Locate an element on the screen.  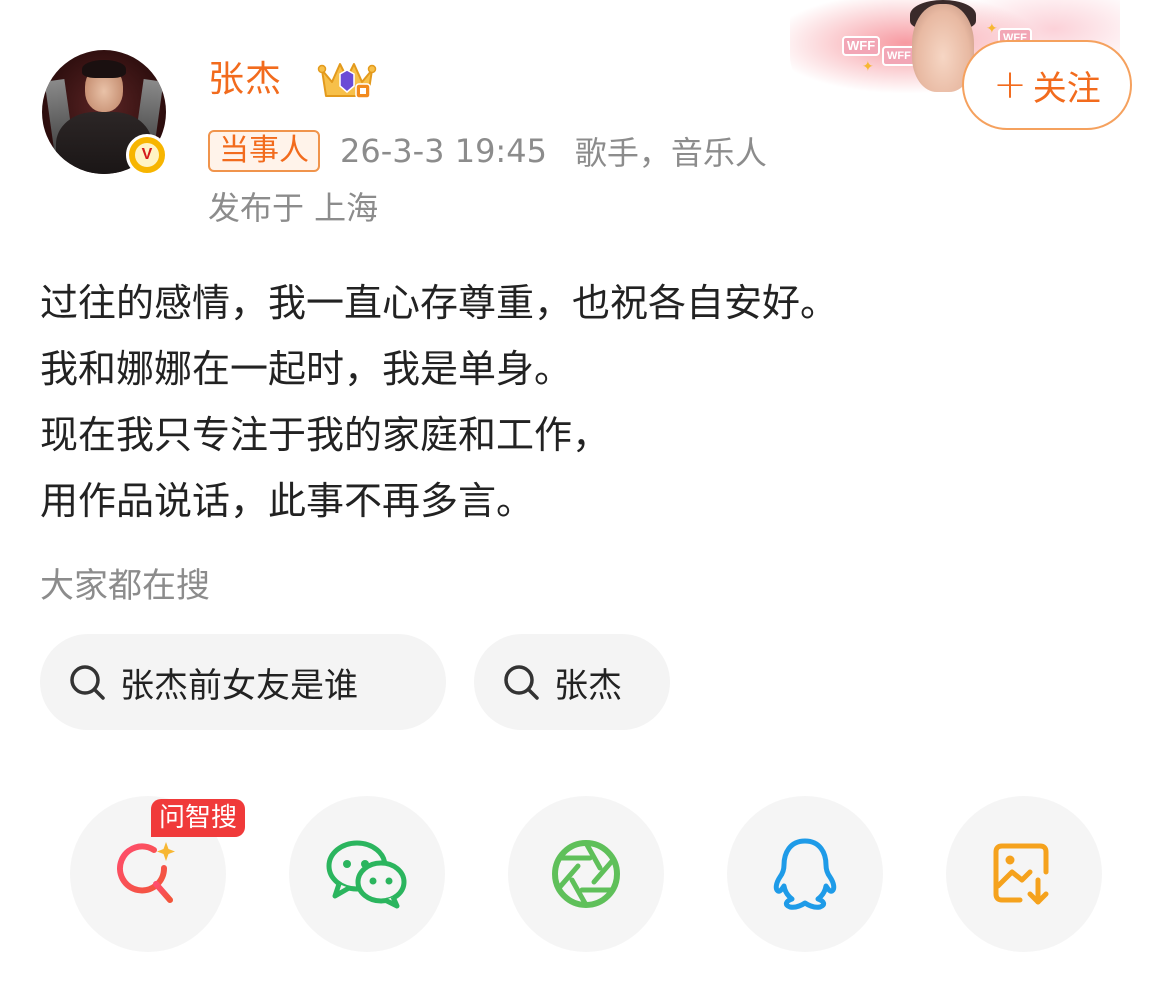
zhisou-badge: 问智搜 is located at coordinates (198, 818).